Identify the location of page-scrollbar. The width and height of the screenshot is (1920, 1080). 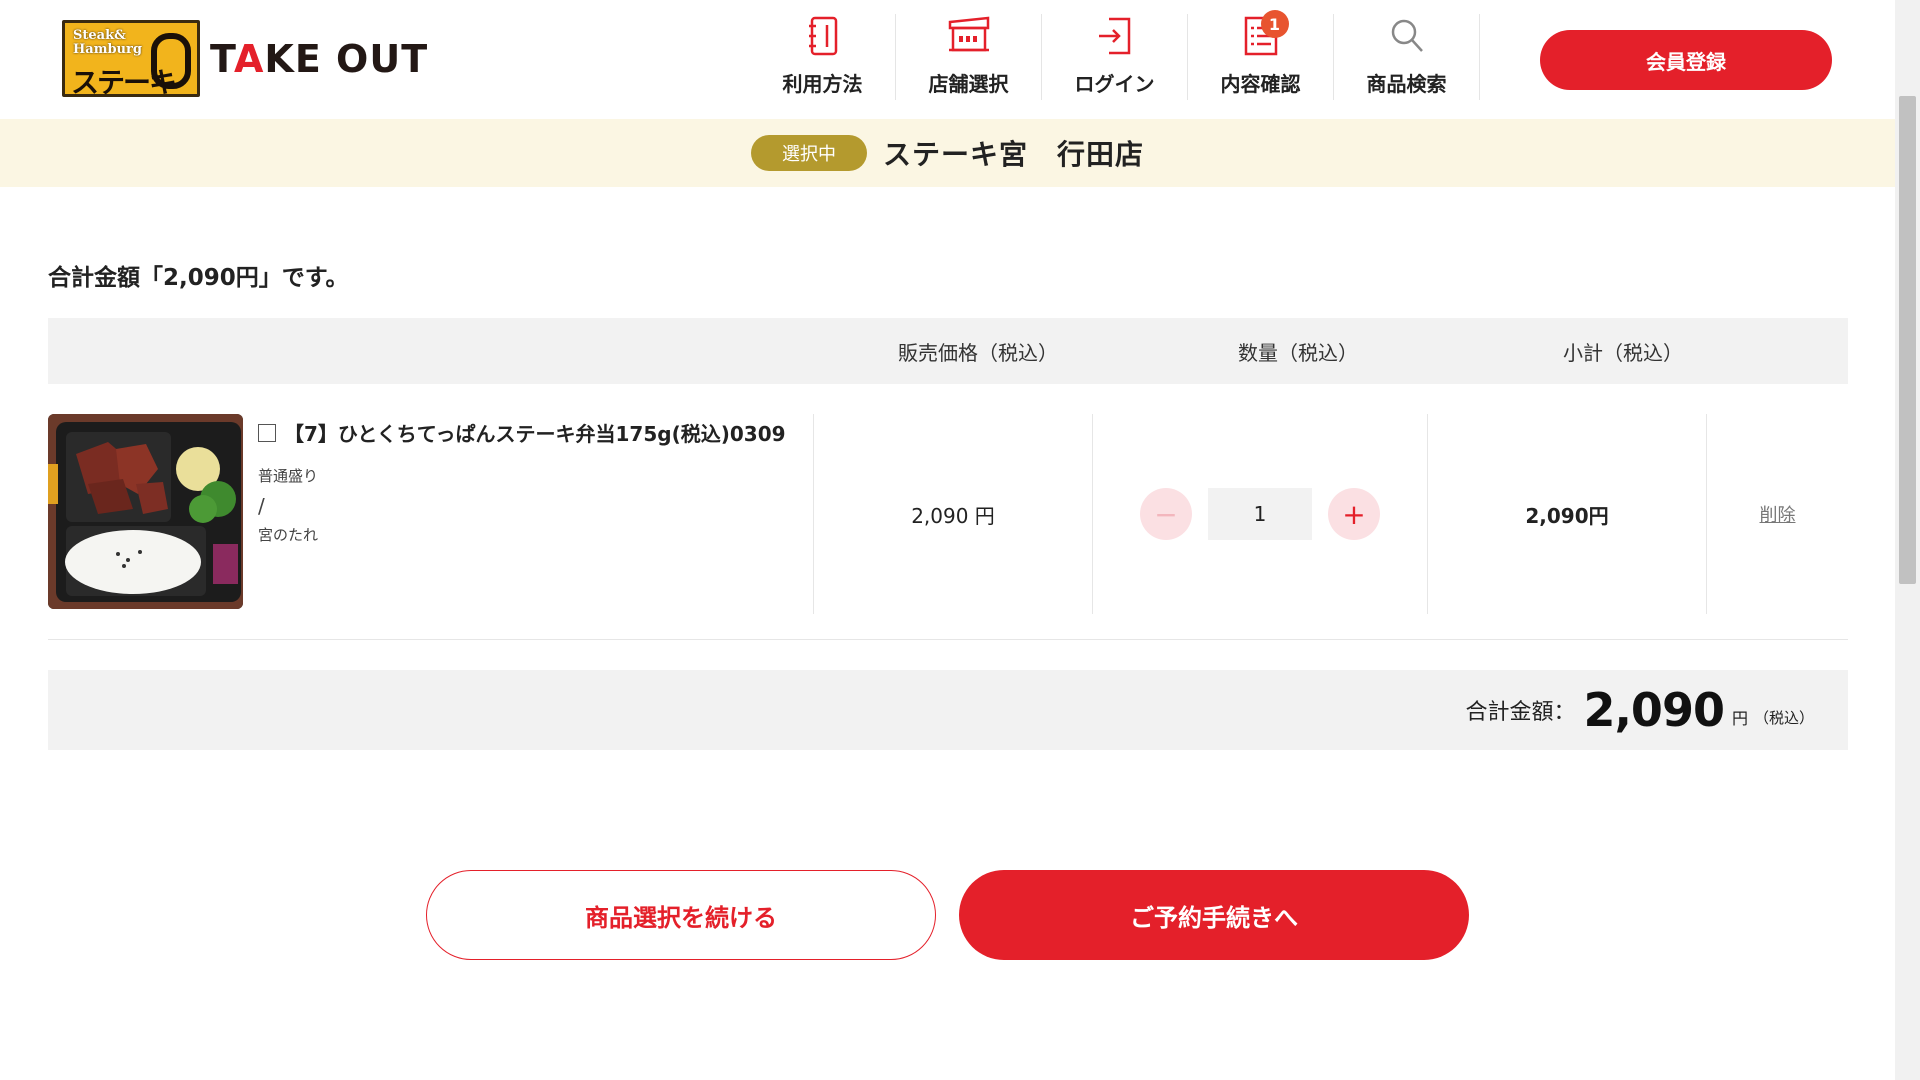
(1907, 540).